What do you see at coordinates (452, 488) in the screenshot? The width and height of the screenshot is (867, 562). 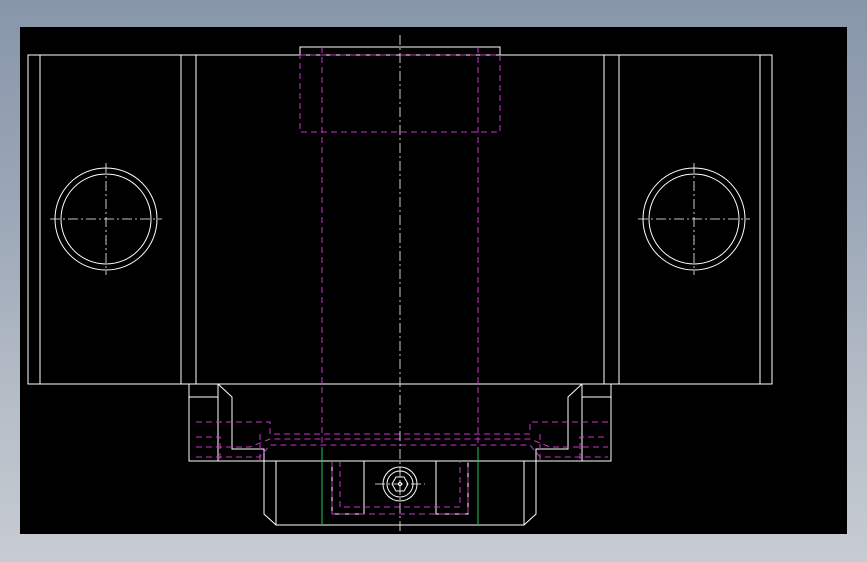 I see `center-nut-right-flat` at bounding box center [452, 488].